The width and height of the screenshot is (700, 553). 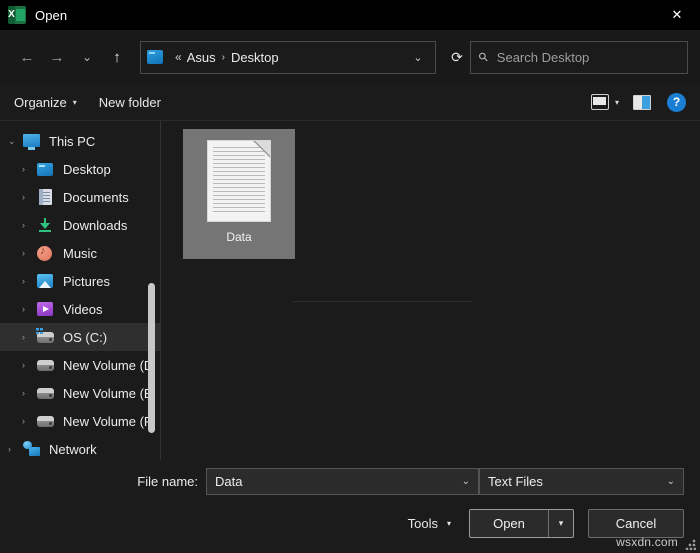 I want to click on address-bar: « Asus › Desktop ⌄, so click(x=288, y=57).